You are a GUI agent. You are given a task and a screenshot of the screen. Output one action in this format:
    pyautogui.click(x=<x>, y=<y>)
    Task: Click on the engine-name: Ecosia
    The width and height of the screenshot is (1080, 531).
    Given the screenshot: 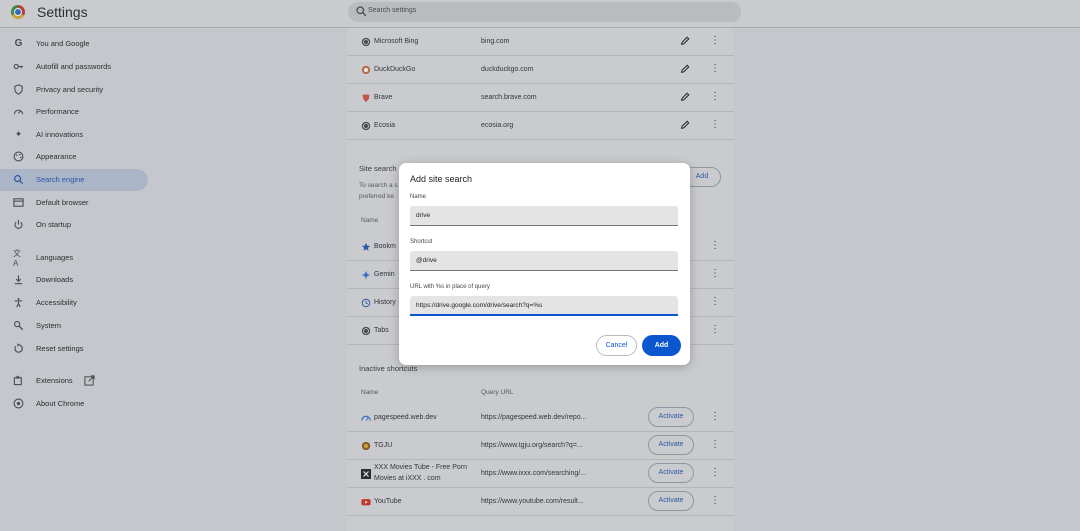 What is the action you would take?
    pyautogui.click(x=385, y=125)
    